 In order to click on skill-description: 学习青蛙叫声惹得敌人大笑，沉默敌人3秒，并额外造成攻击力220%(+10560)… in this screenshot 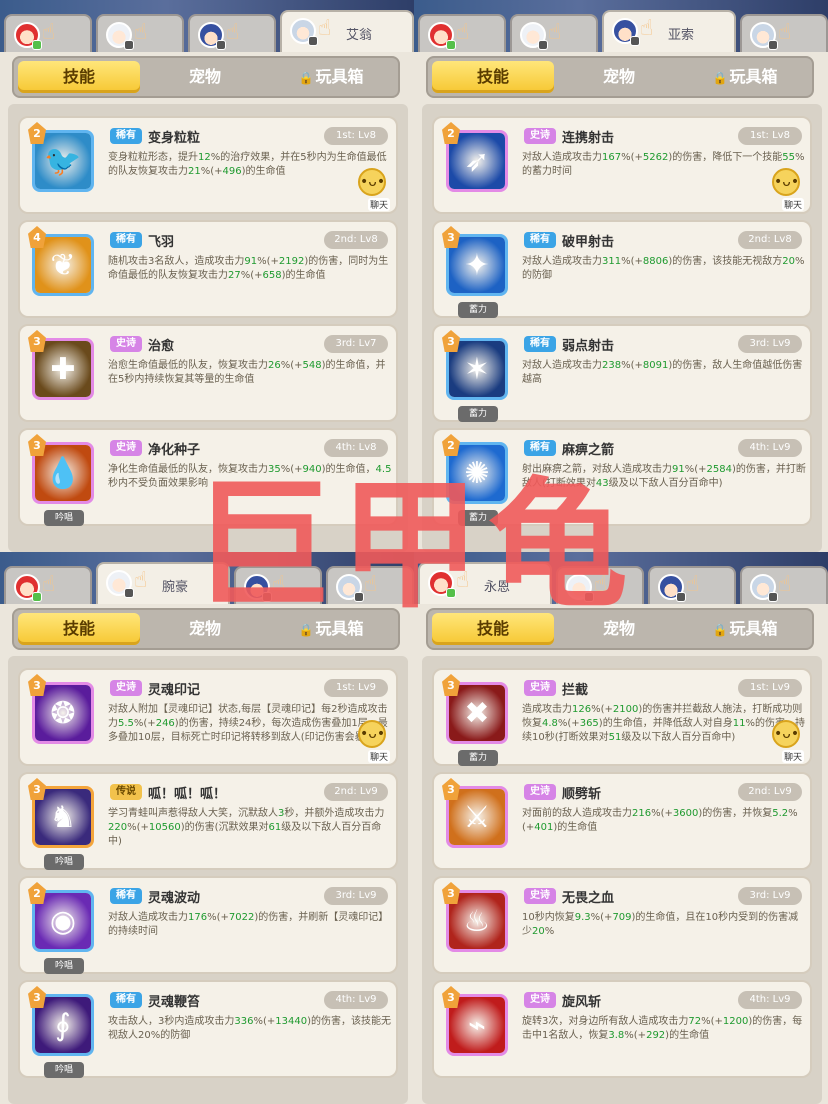, I will do `click(246, 827)`.